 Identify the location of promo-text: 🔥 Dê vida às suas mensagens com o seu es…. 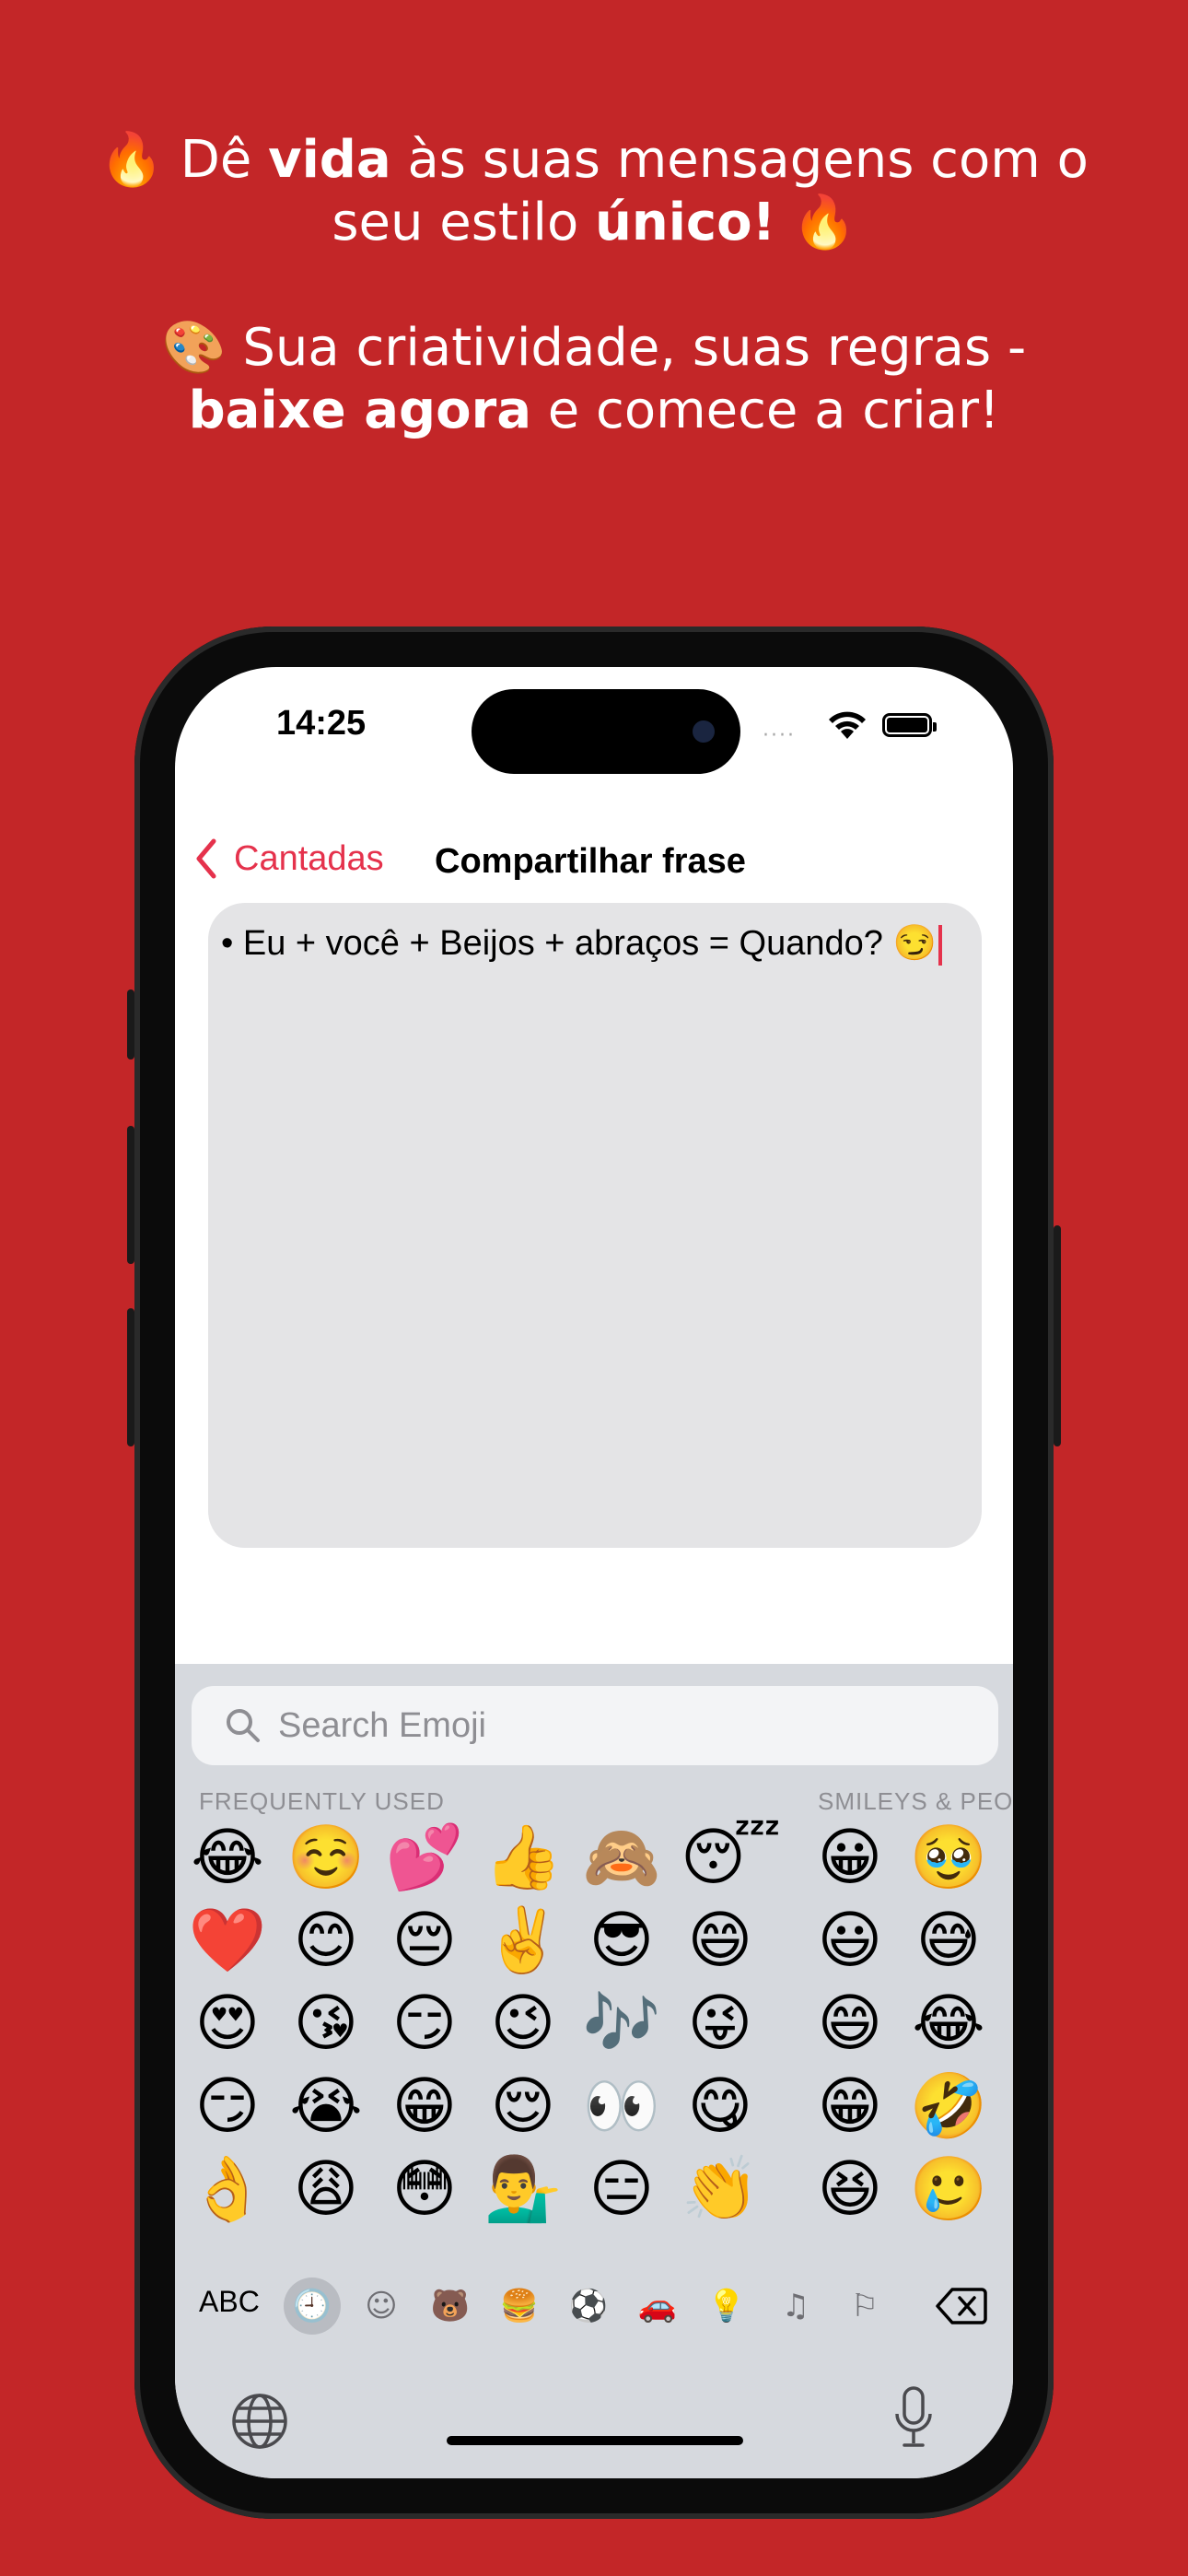
(594, 285).